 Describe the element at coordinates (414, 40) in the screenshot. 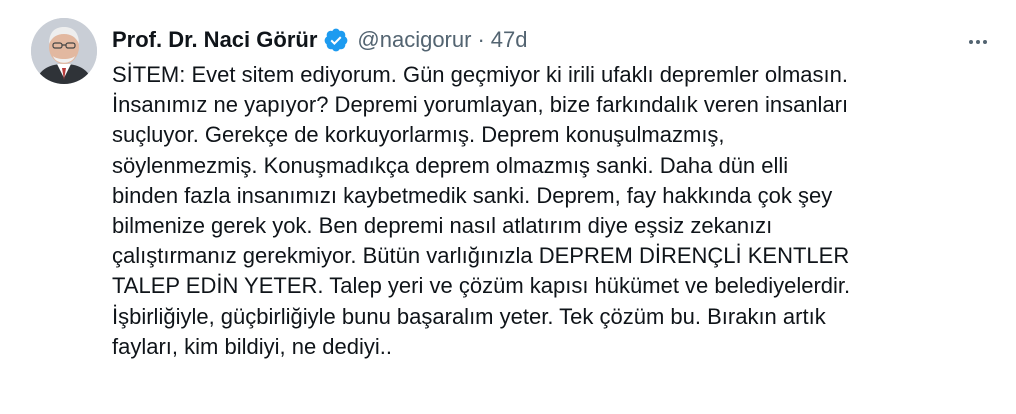

I see `author-handle: @nacigorur` at that location.